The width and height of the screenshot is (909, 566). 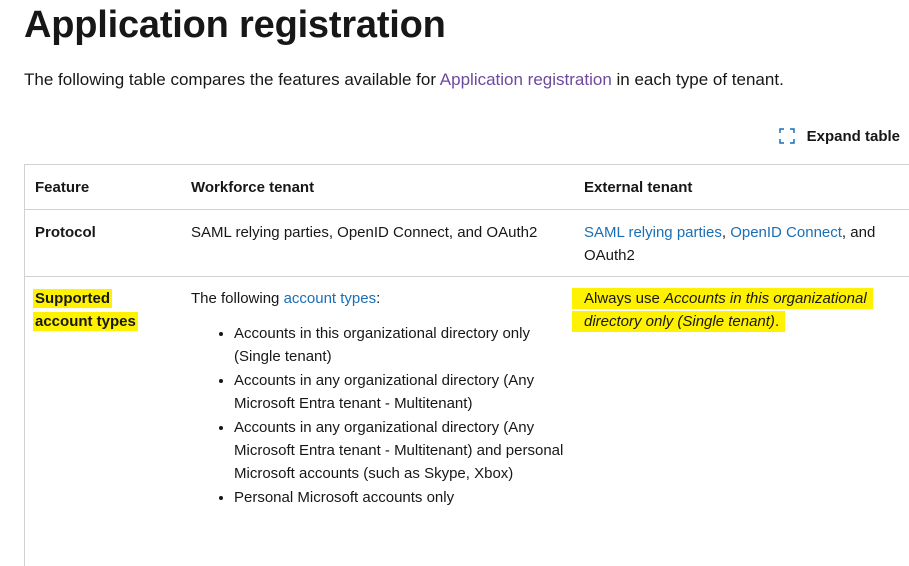 What do you see at coordinates (235, 25) in the screenshot?
I see `page-title: Application registration` at bounding box center [235, 25].